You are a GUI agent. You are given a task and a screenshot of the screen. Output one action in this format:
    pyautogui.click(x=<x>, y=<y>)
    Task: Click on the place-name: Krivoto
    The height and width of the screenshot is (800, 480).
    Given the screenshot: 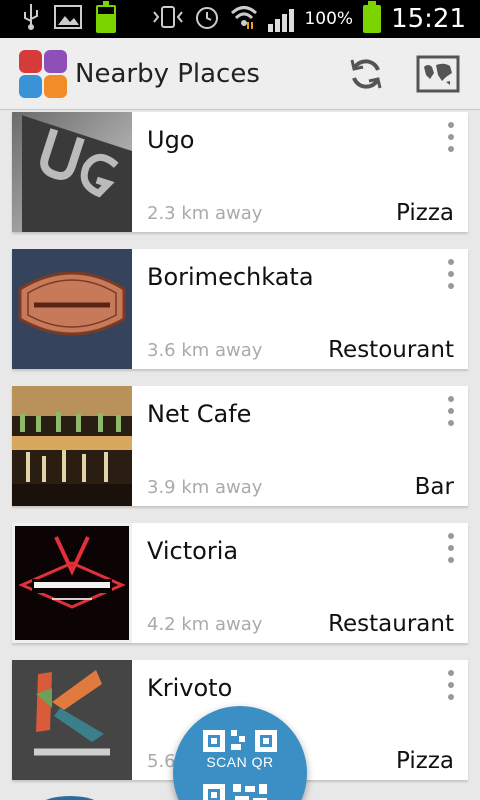 What is the action you would take?
    pyautogui.click(x=190, y=688)
    